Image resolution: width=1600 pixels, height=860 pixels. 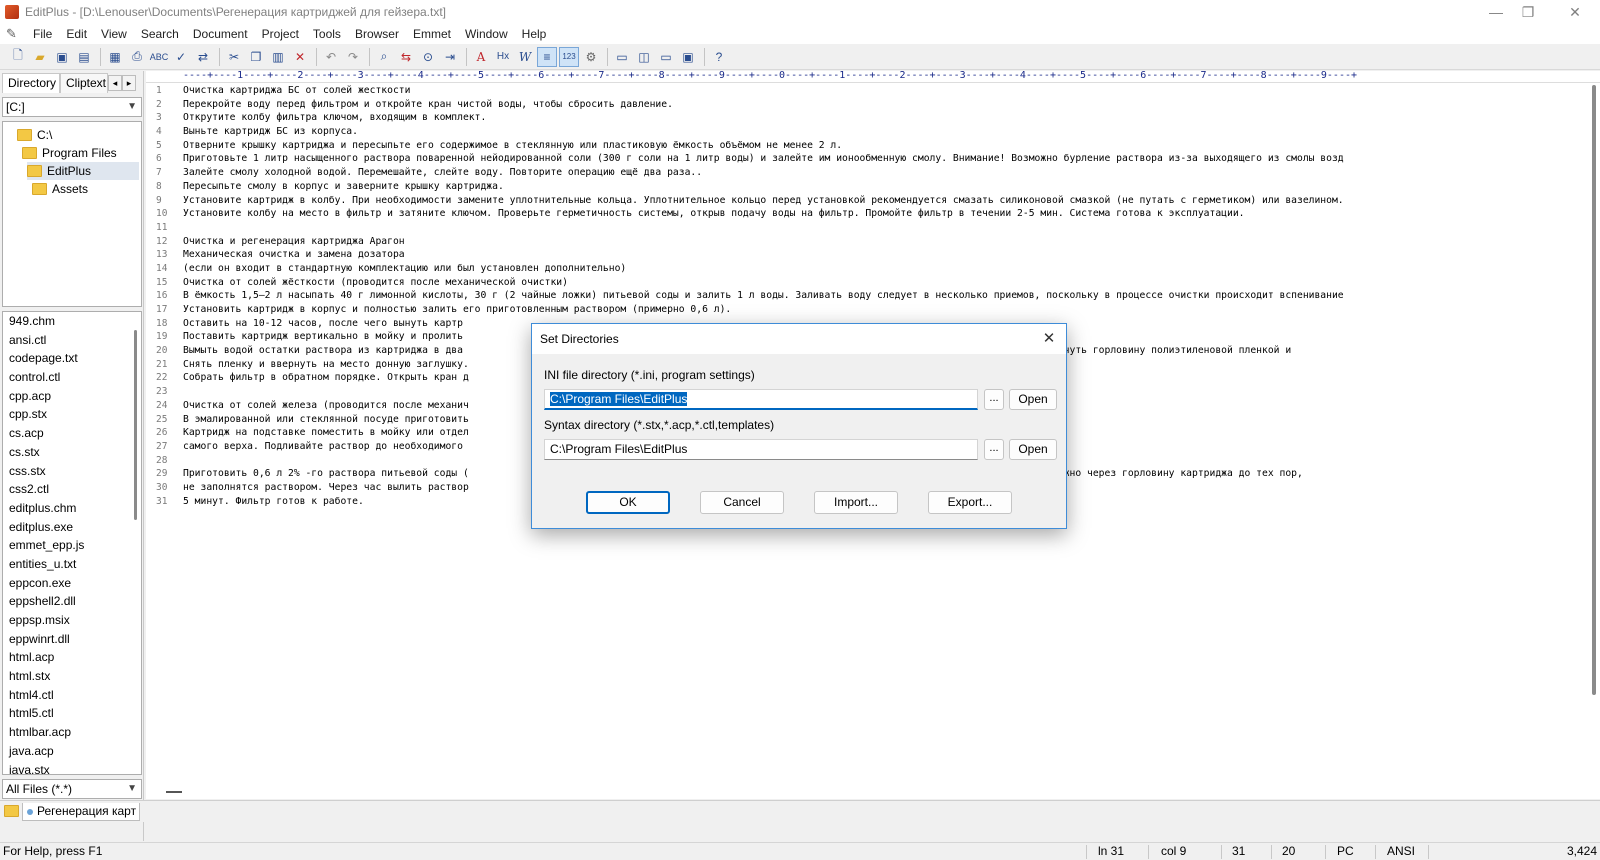 I want to click on file-item: 949.chm, so click(x=72, y=321).